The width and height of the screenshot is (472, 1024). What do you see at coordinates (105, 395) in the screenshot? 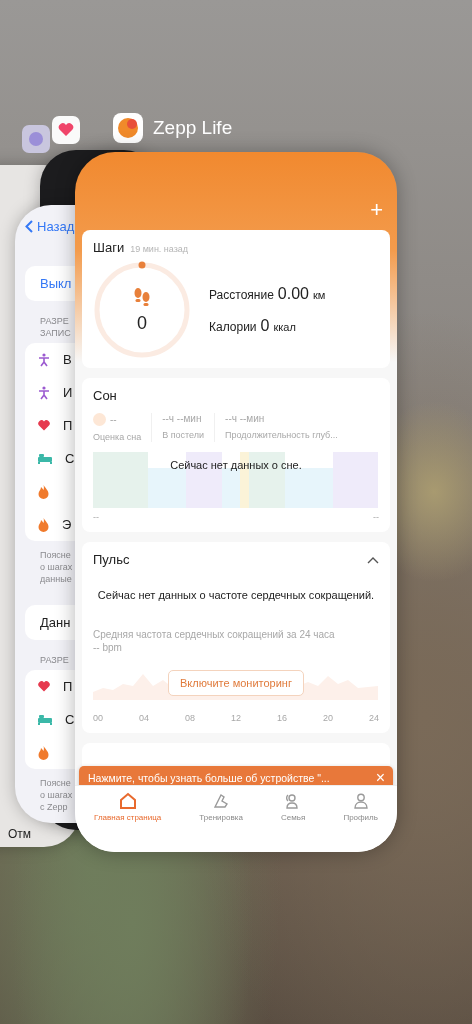
I see `card-title: Сон` at bounding box center [105, 395].